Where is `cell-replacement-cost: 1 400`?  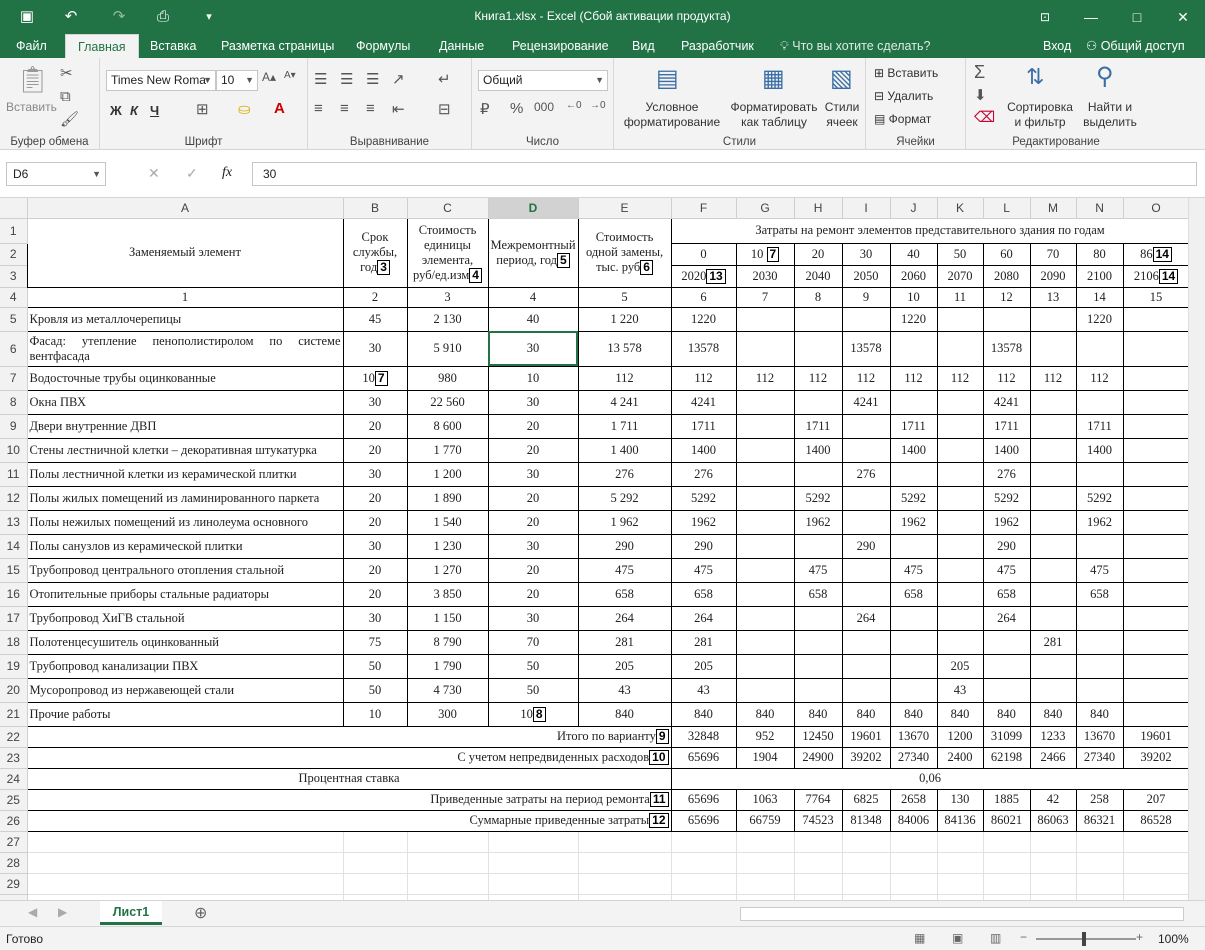 cell-replacement-cost: 1 400 is located at coordinates (624, 450).